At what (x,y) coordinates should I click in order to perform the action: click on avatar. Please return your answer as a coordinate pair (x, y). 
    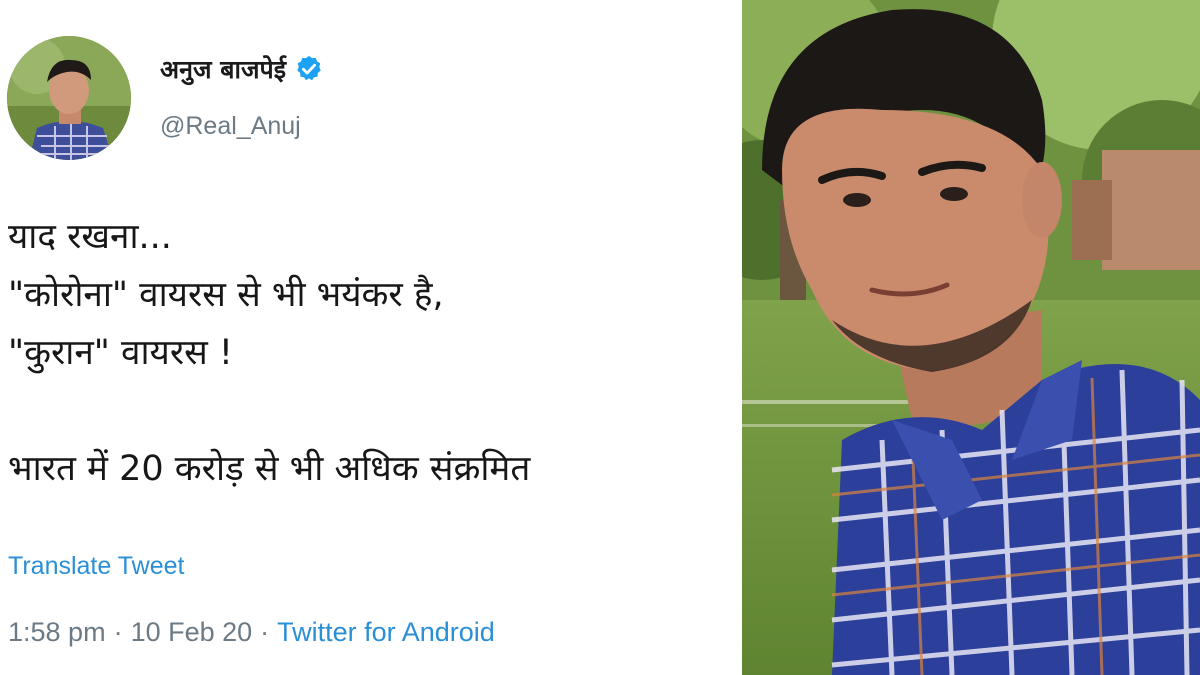
    Looking at the image, I should click on (69, 98).